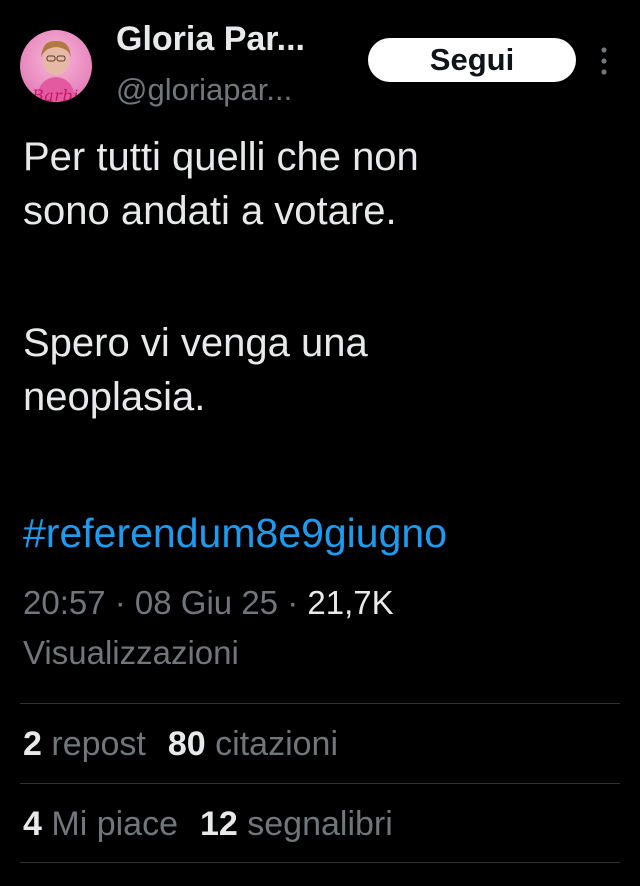 The width and height of the screenshot is (640, 886). I want to click on bookmarks-count: 12, so click(219, 824).